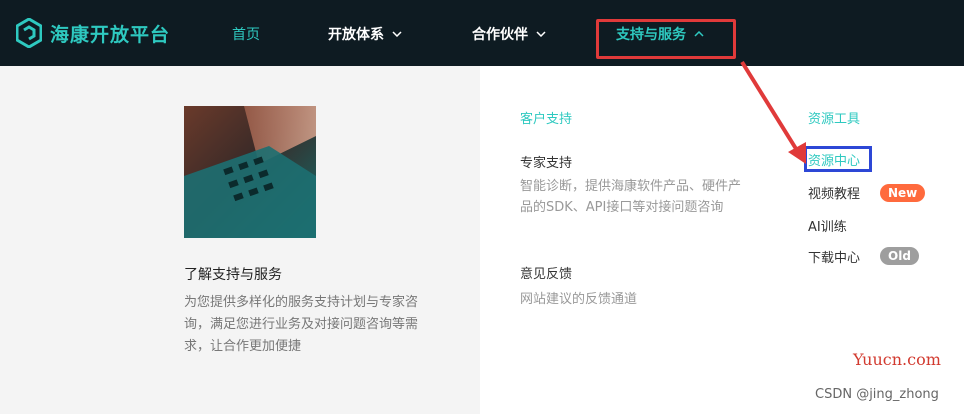 The image size is (964, 414). What do you see at coordinates (233, 275) in the screenshot?
I see `intro-title: 了解支持与服务` at bounding box center [233, 275].